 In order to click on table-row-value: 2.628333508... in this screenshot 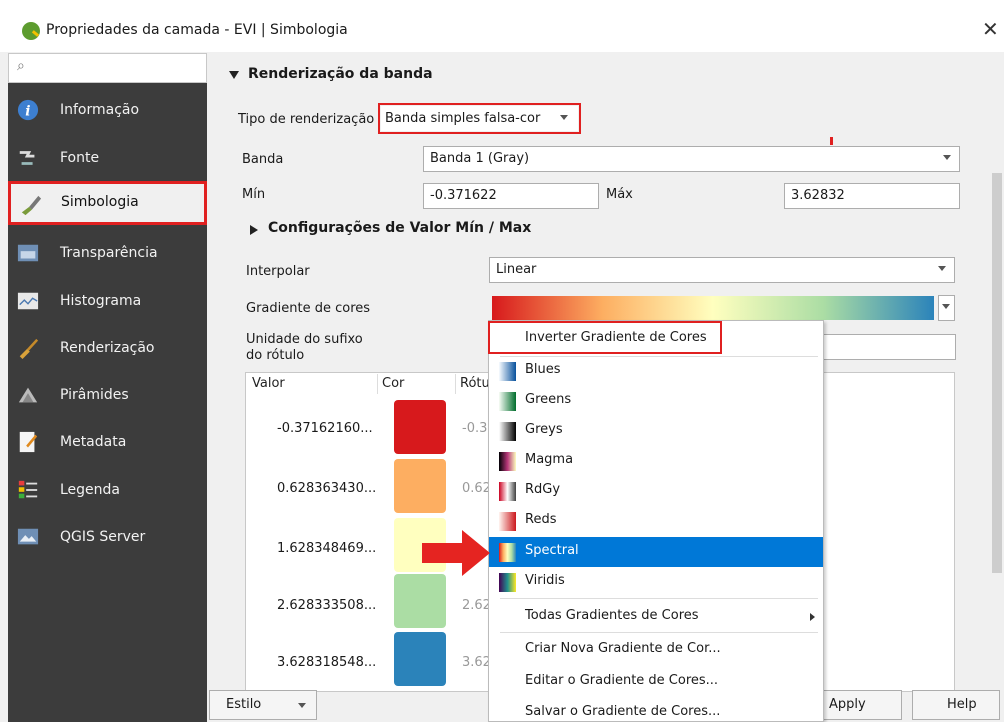, I will do `click(326, 605)`.